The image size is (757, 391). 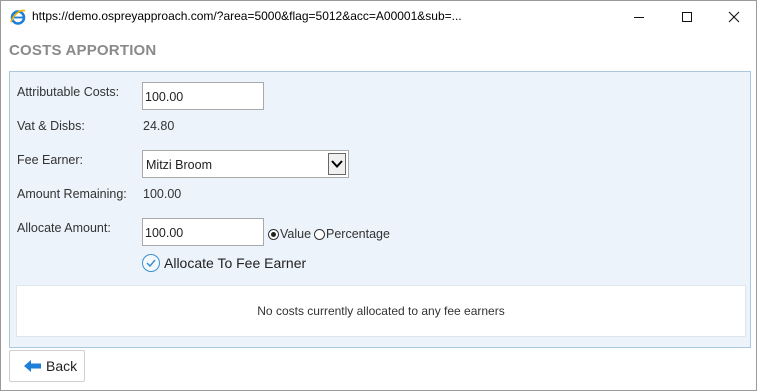 I want to click on value-radio-label: Value, so click(x=295, y=234).